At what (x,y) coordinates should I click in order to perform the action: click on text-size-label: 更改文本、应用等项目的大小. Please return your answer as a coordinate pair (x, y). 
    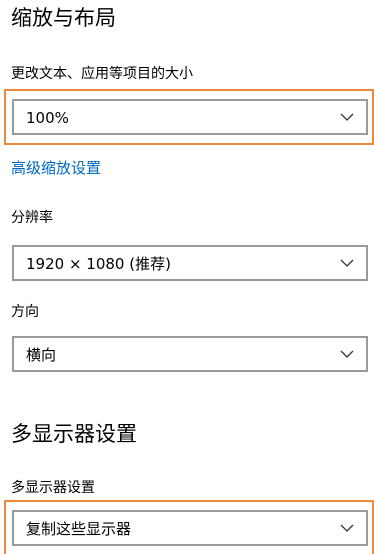
    Looking at the image, I should click on (102, 74).